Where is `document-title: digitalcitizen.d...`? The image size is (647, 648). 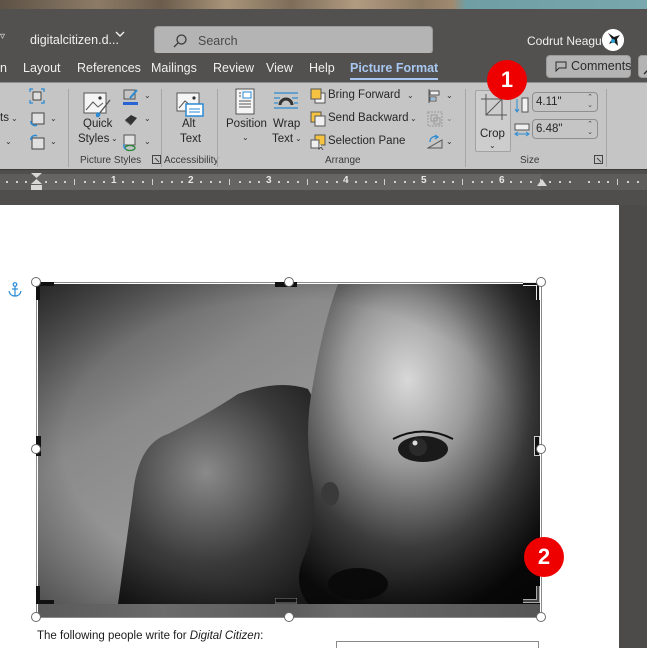 document-title: digitalcitizen.d... is located at coordinates (74, 40).